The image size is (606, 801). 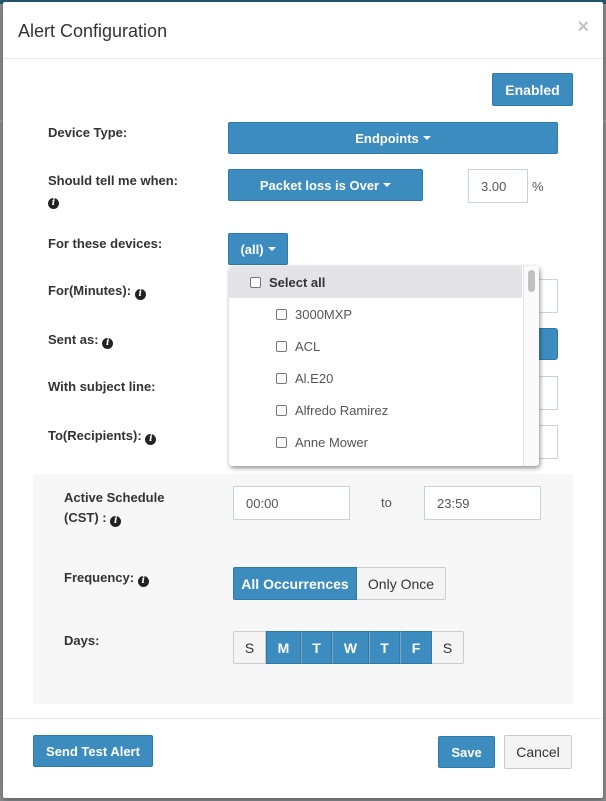 What do you see at coordinates (303, 718) in the screenshot?
I see `footer-divider` at bounding box center [303, 718].